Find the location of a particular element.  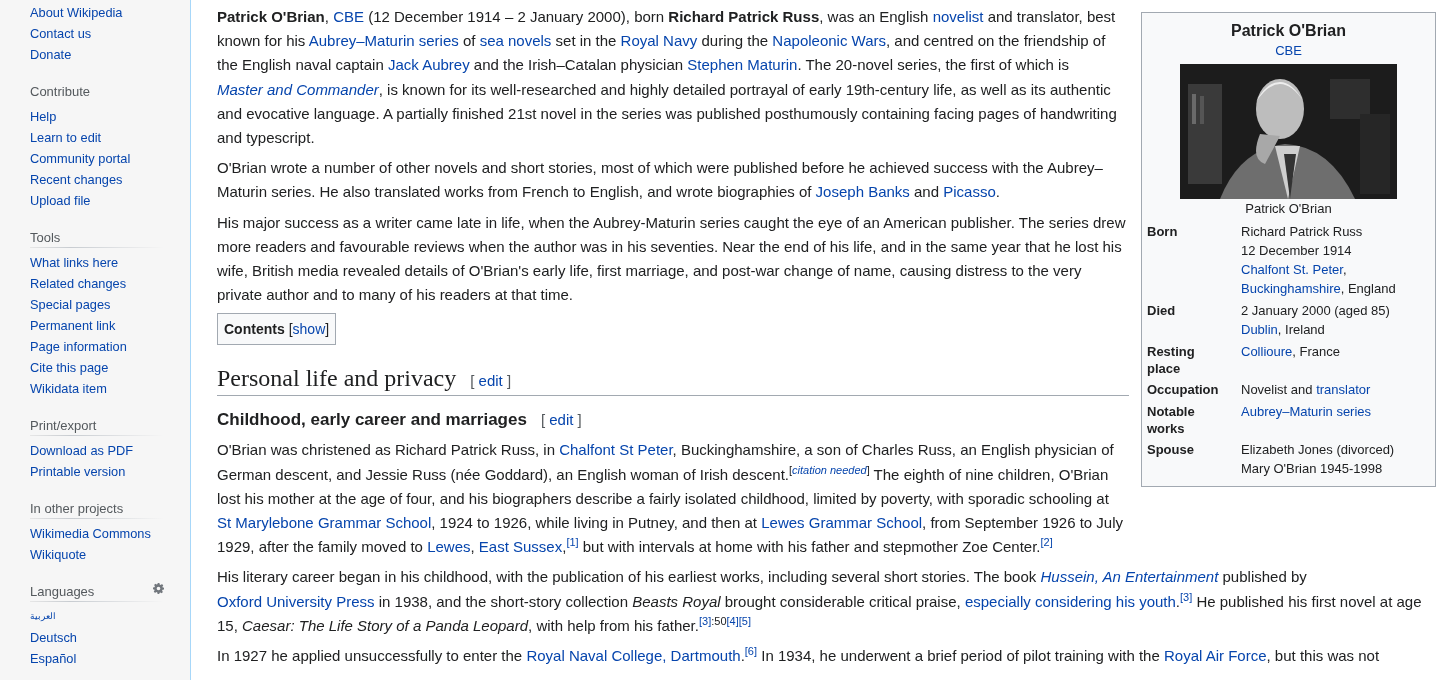

text-link: Master and Commander is located at coordinates (298, 89).